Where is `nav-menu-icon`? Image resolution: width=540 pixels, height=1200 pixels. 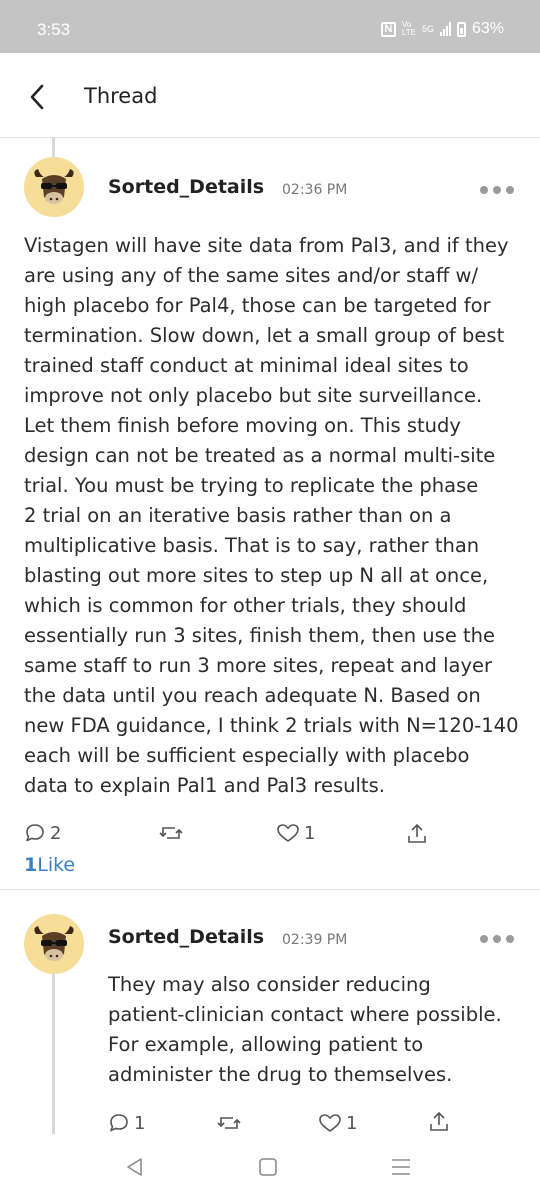 nav-menu-icon is located at coordinates (401, 1167).